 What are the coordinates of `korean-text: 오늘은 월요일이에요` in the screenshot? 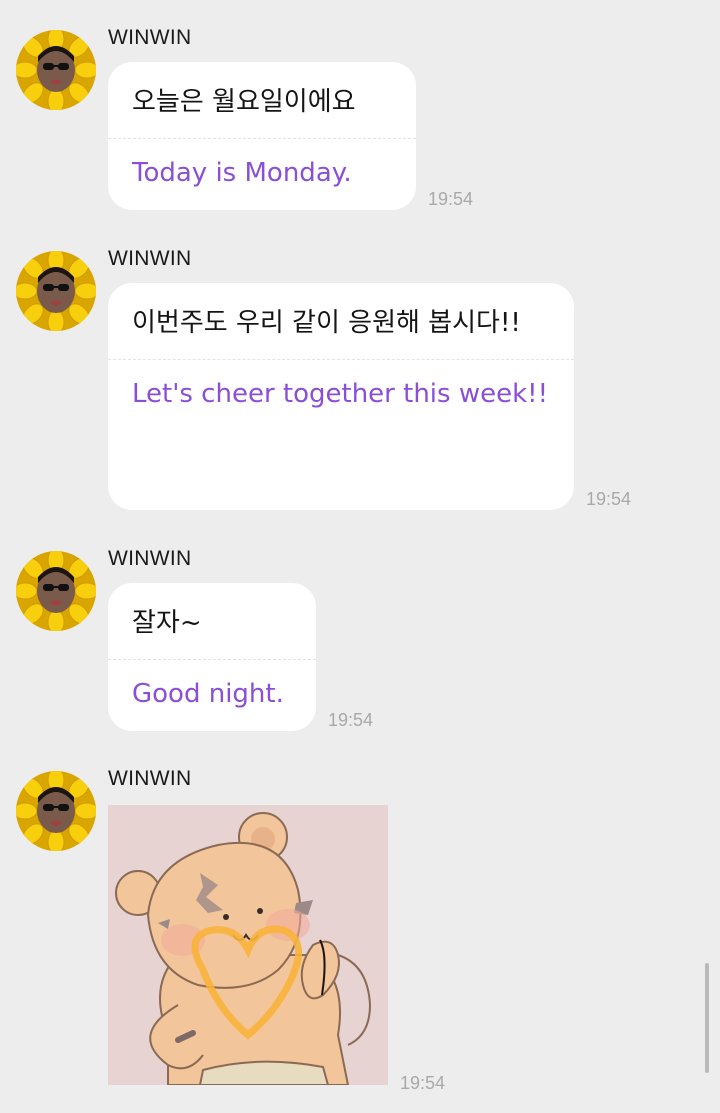 It's located at (244, 102).